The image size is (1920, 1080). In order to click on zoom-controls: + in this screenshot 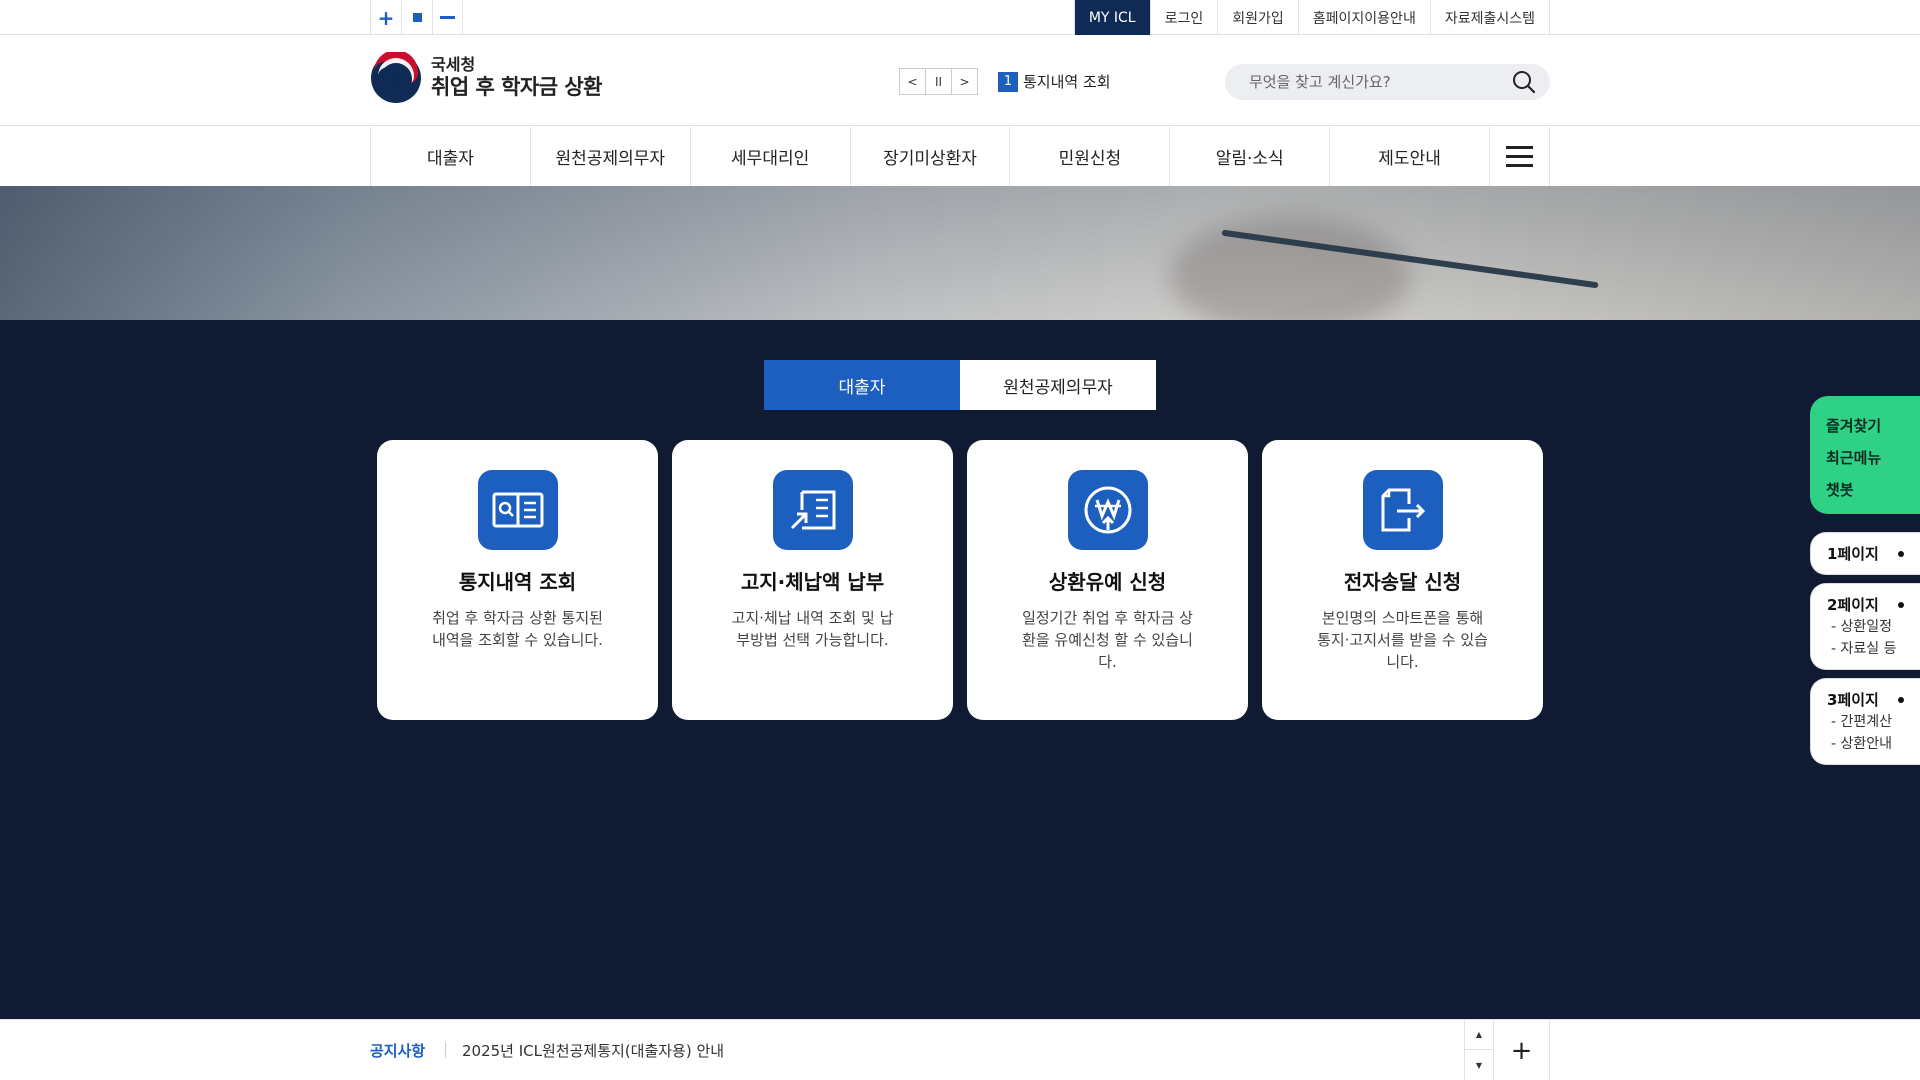, I will do `click(416, 17)`.